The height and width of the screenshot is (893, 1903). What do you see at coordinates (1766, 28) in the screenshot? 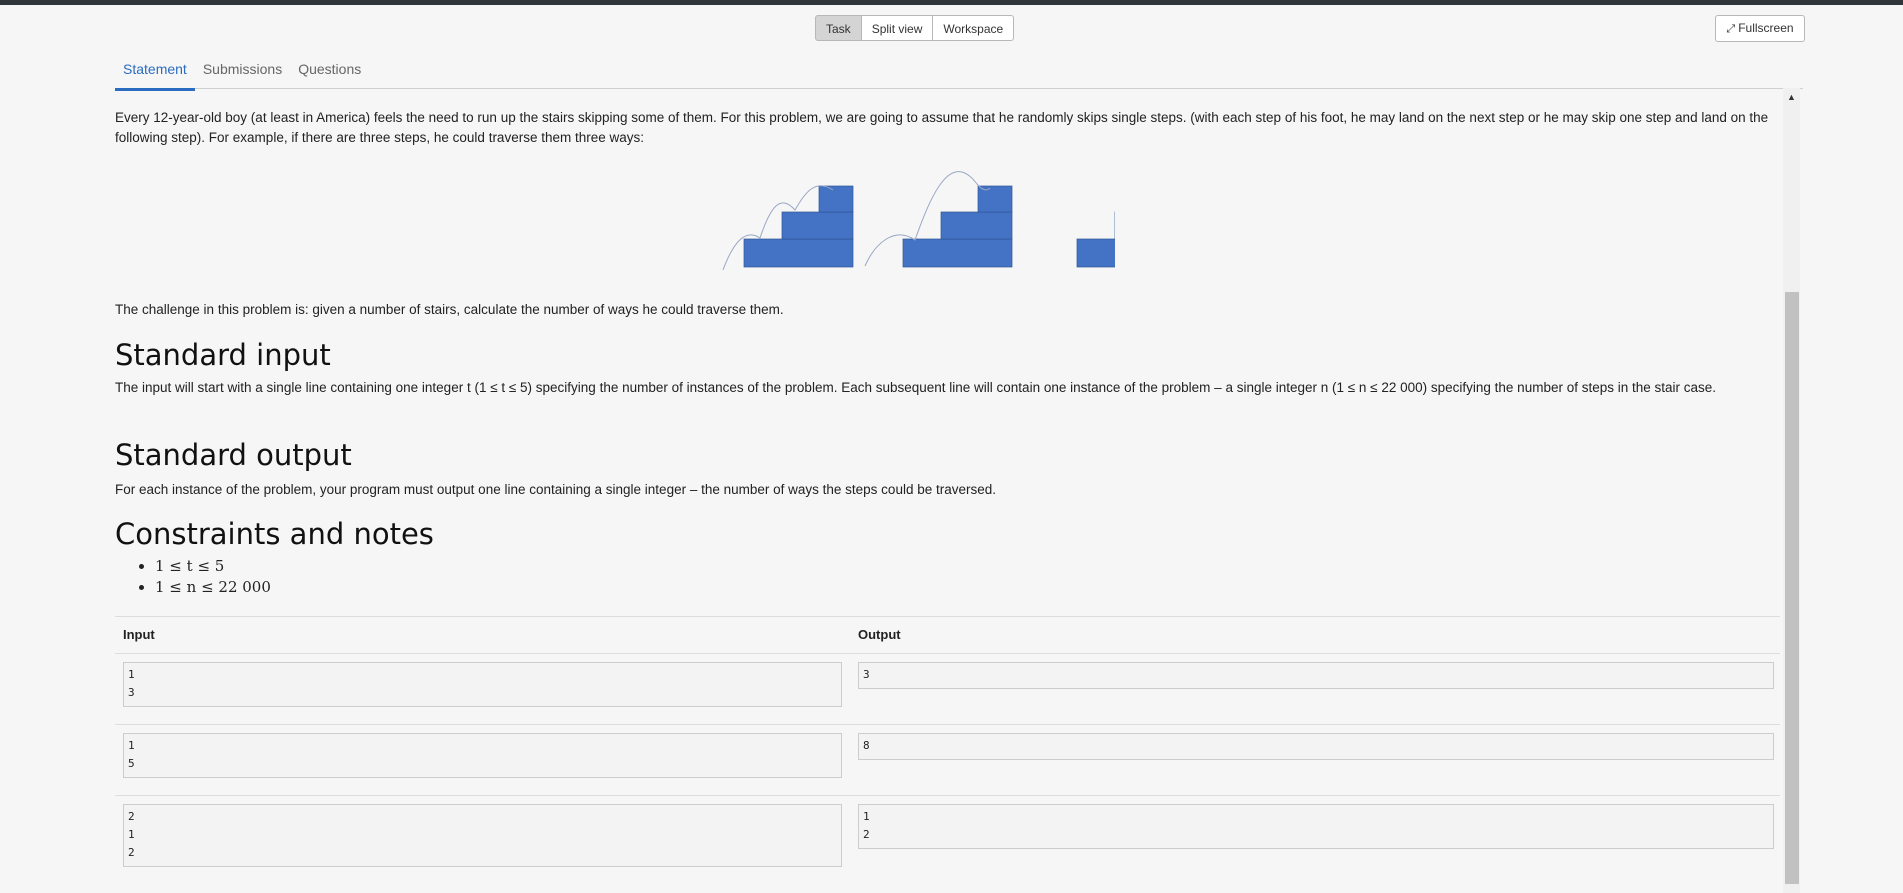
I see `fullscreen-label: Fullscreen` at bounding box center [1766, 28].